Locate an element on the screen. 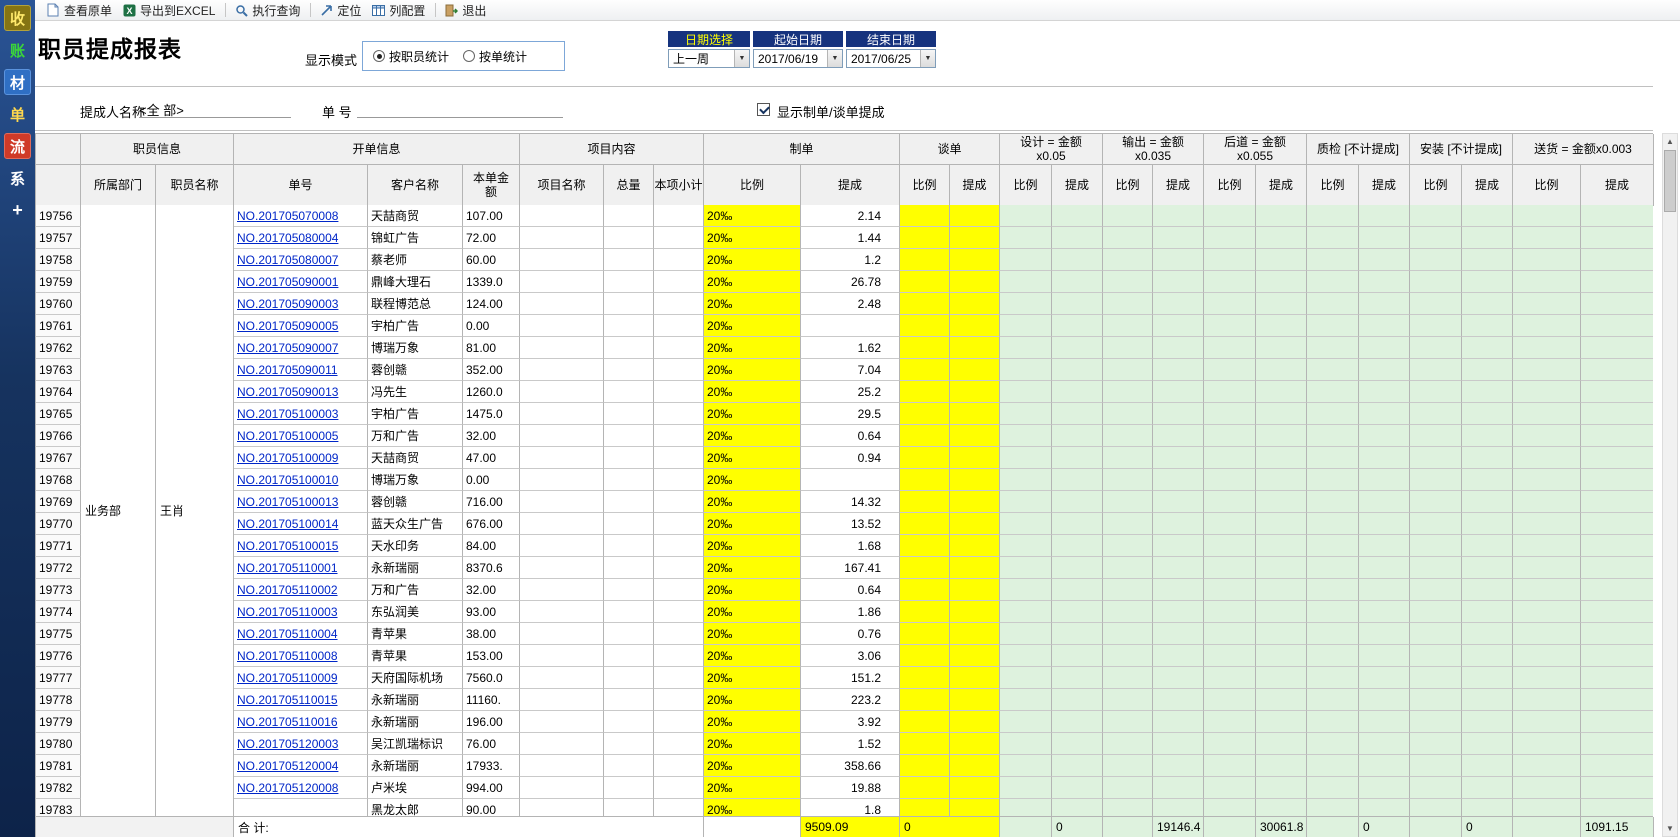 This screenshot has height=837, width=1680. row-number: 19766 is located at coordinates (58, 436).